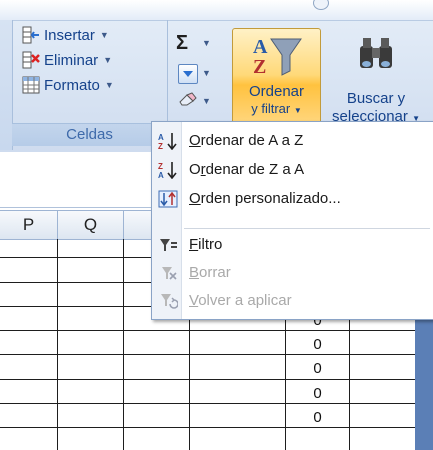 The height and width of the screenshot is (450, 433). What do you see at coordinates (91, 225) in the screenshot?
I see `column-header-q: Q` at bounding box center [91, 225].